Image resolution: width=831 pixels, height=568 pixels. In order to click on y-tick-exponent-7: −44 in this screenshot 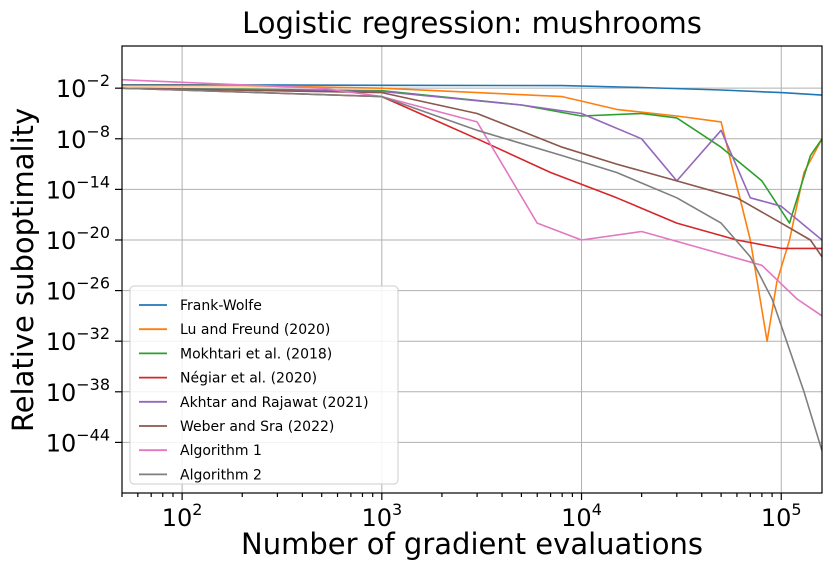, I will do `click(93, 434)`.